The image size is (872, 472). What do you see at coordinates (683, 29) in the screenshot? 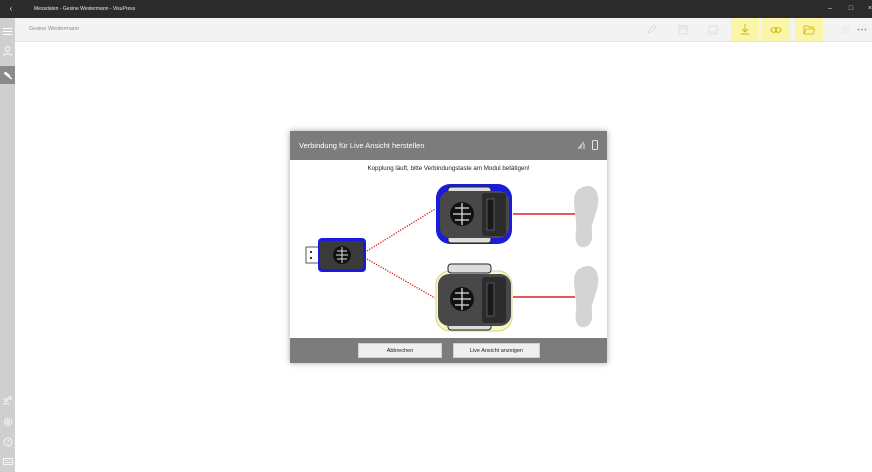
I see `save-icon` at bounding box center [683, 29].